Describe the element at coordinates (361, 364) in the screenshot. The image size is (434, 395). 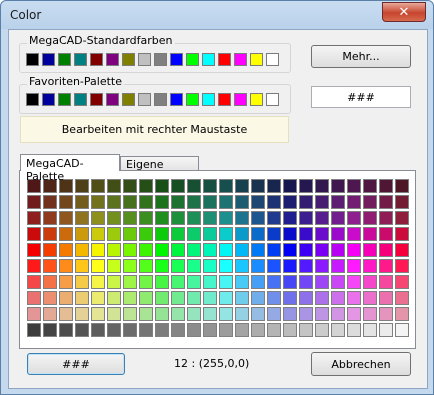
I see `cancel-button: Abbrechen` at that location.